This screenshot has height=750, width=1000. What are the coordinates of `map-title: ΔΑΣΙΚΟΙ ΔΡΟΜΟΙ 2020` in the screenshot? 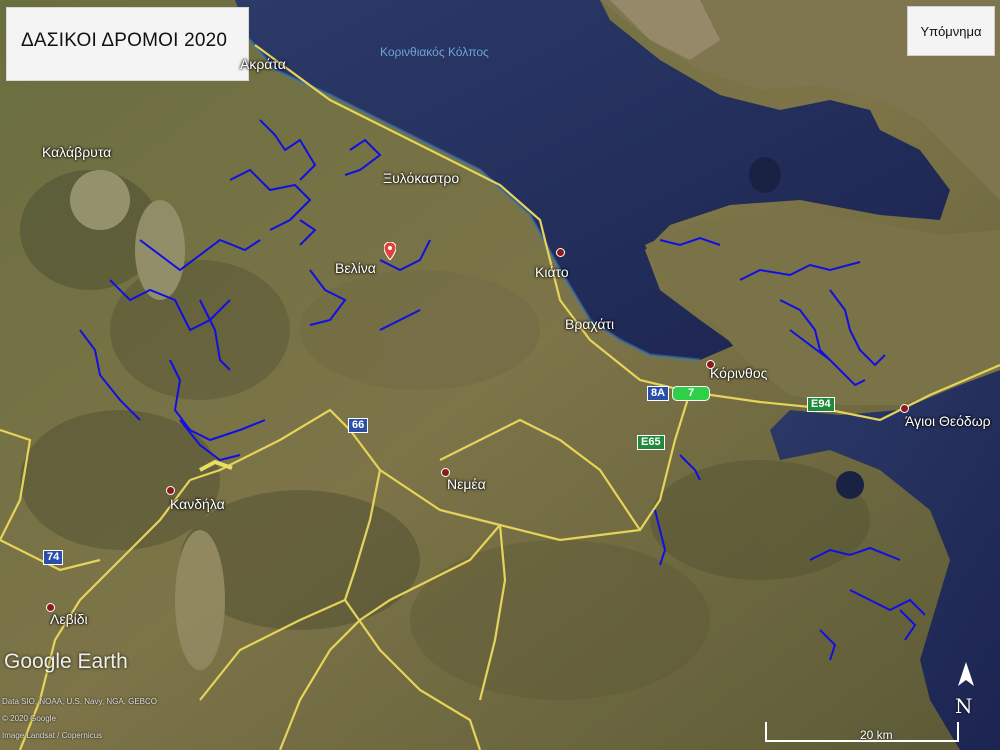 It's located at (124, 40).